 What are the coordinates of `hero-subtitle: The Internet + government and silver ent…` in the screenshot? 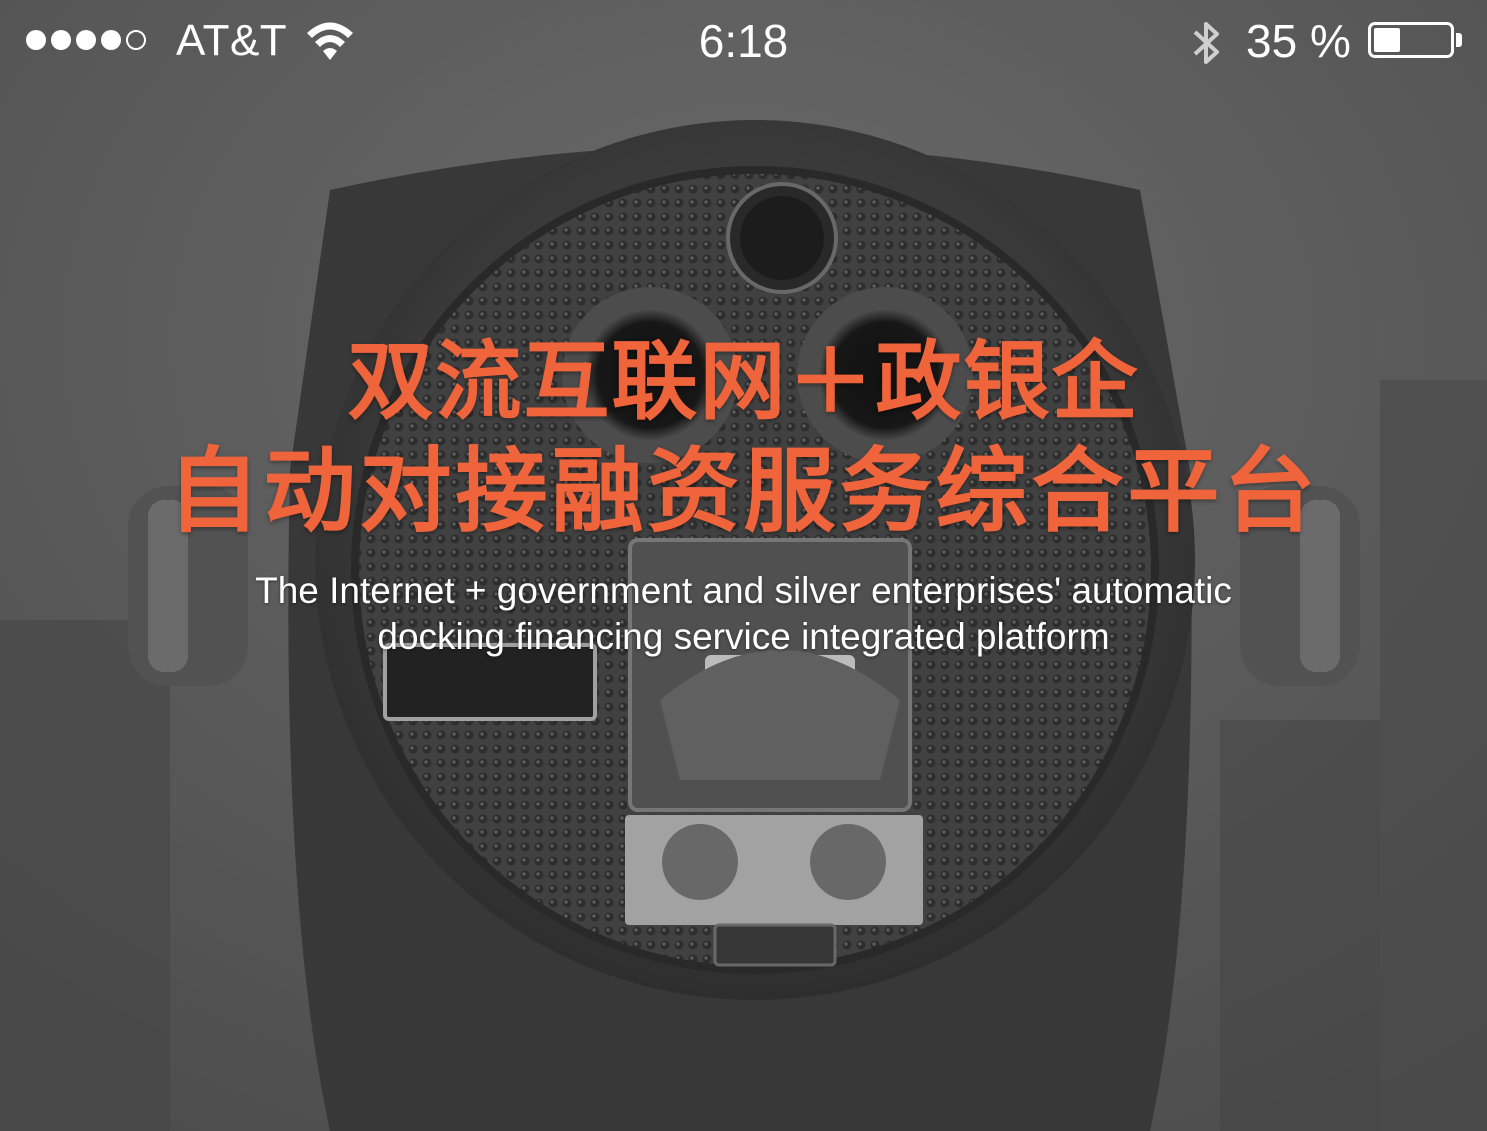 It's located at (743, 614).